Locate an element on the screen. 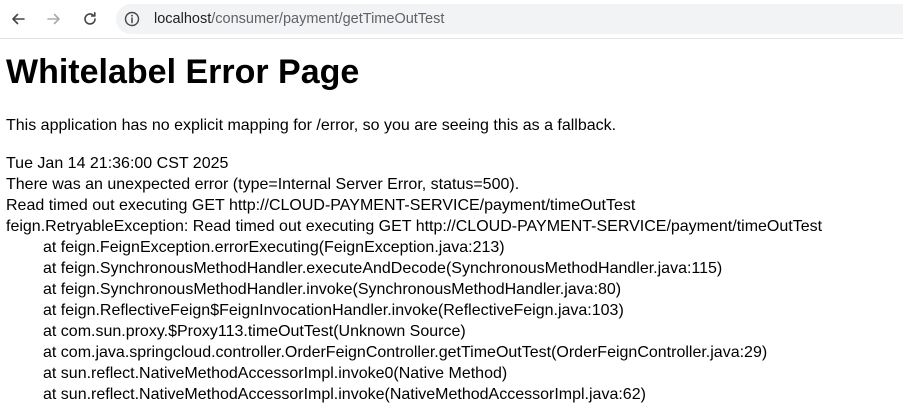  back-button is located at coordinates (18, 19).